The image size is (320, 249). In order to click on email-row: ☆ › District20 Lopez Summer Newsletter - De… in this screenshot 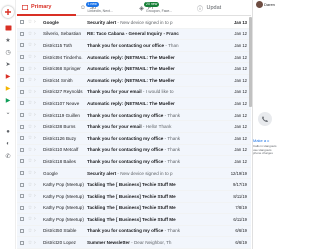, I will do `click(134, 243)`.